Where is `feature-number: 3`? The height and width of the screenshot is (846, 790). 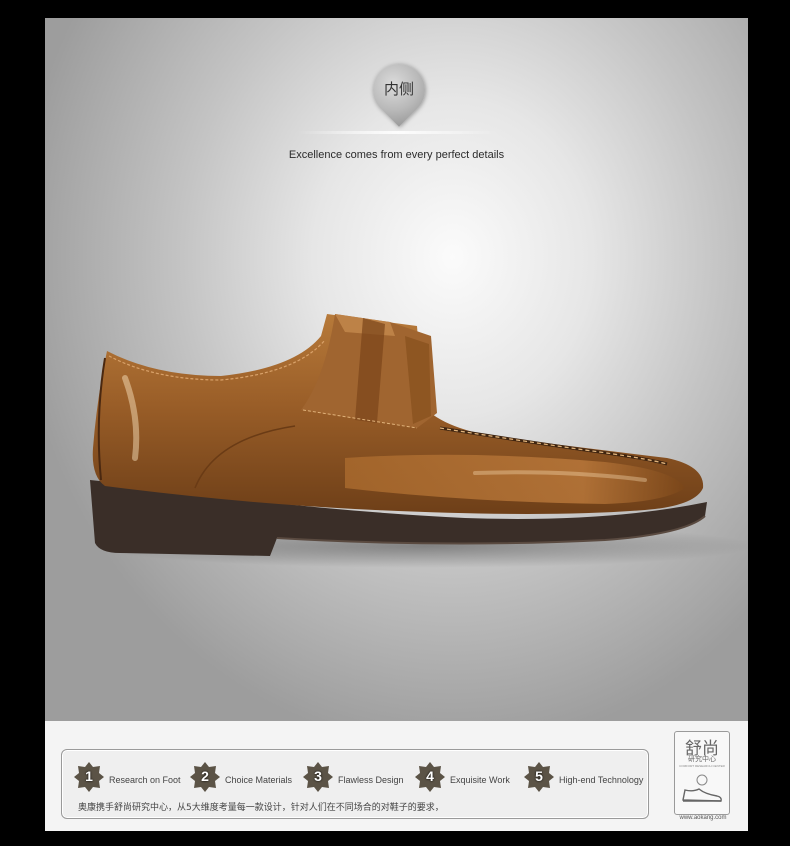 feature-number: 3 is located at coordinates (318, 776).